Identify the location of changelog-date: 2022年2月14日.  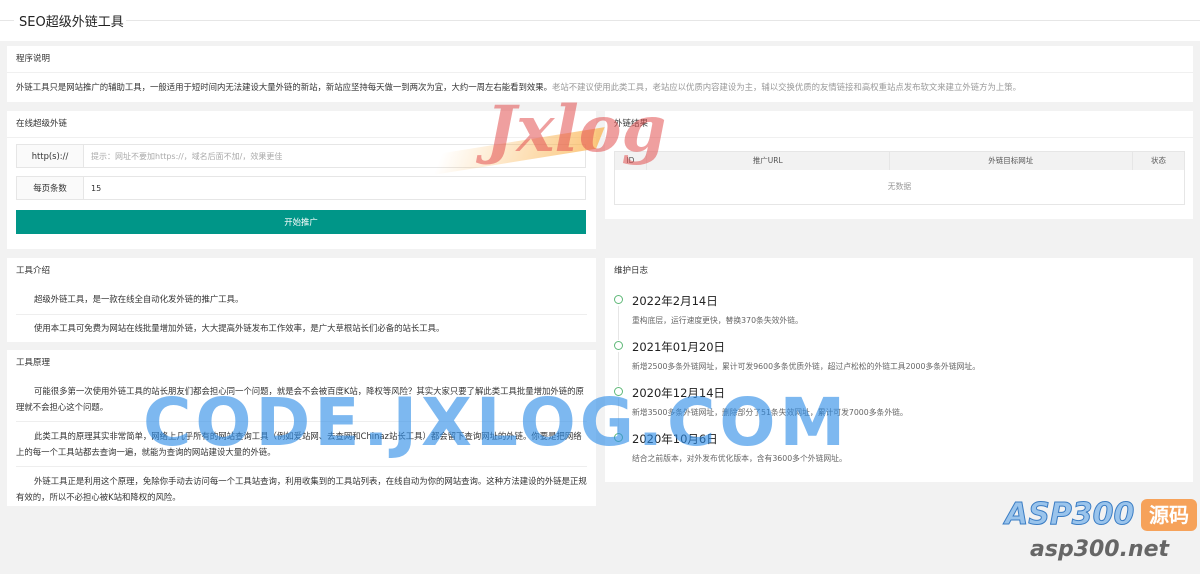
(675, 301).